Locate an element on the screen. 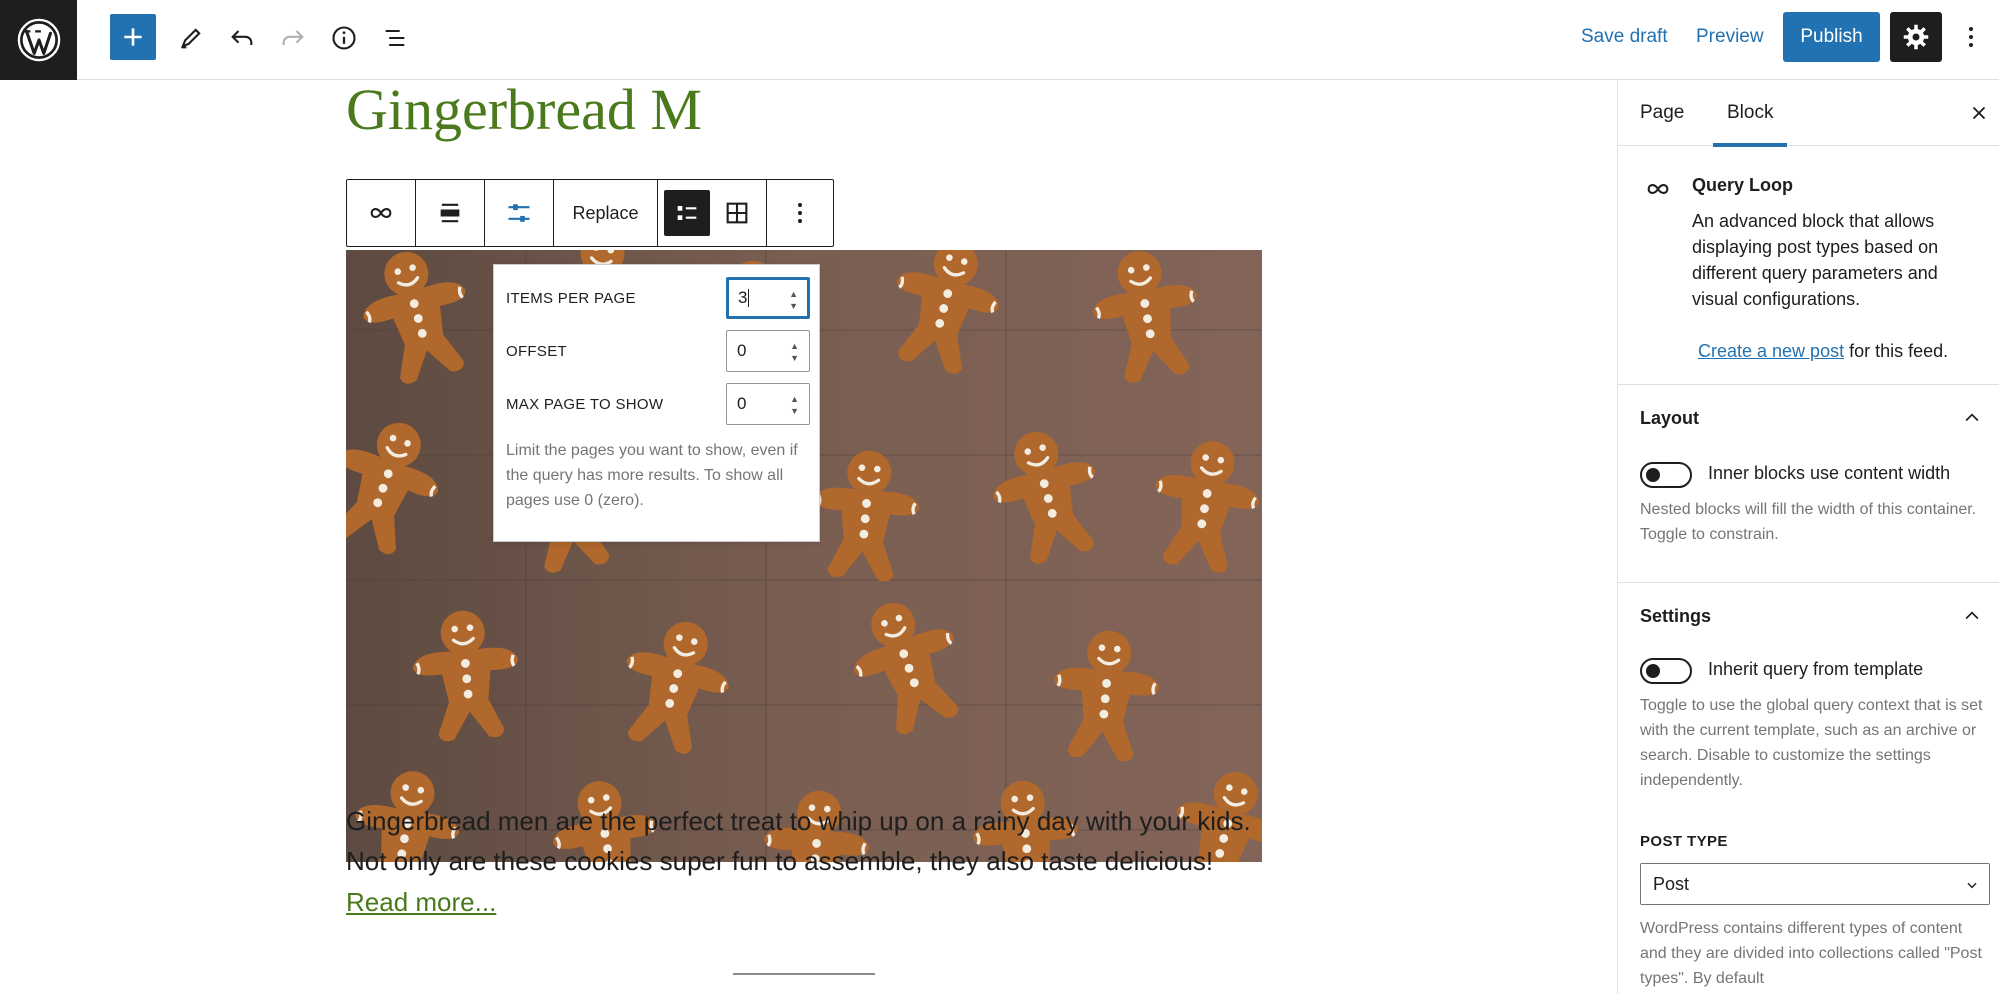 This screenshot has width=1999, height=994. create-new-post-link: Create a new post is located at coordinates (1771, 351).